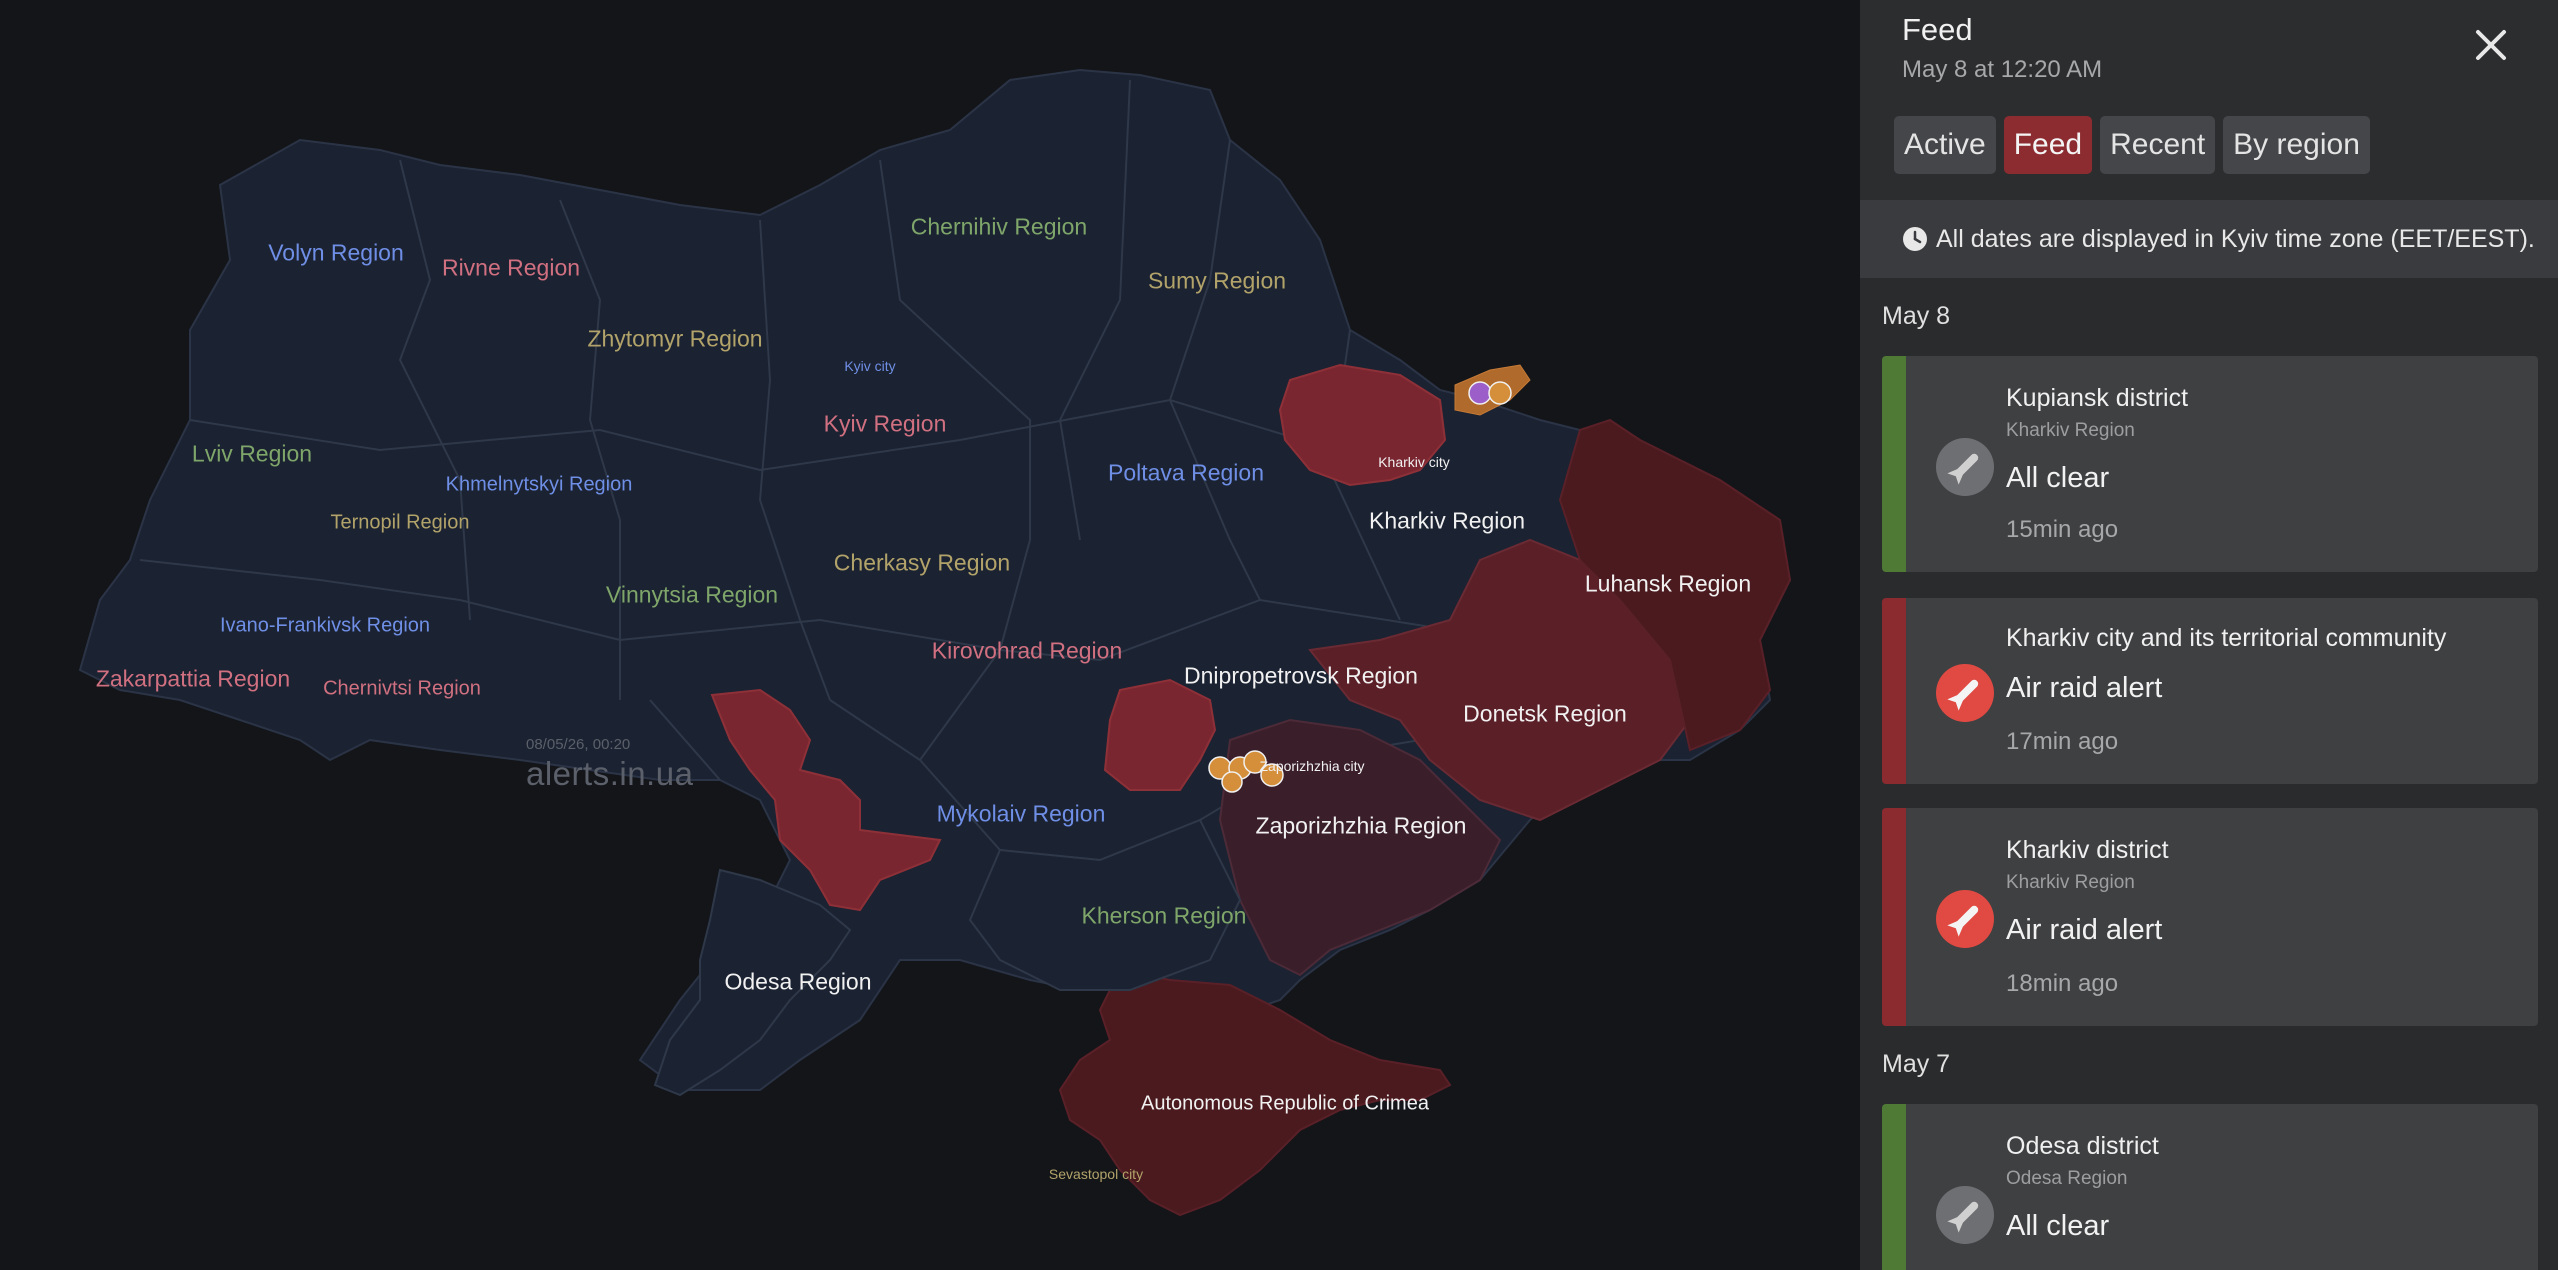  What do you see at coordinates (2210, 1187) in the screenshot?
I see `feed-card: Odesa district Odesa Region All clear` at bounding box center [2210, 1187].